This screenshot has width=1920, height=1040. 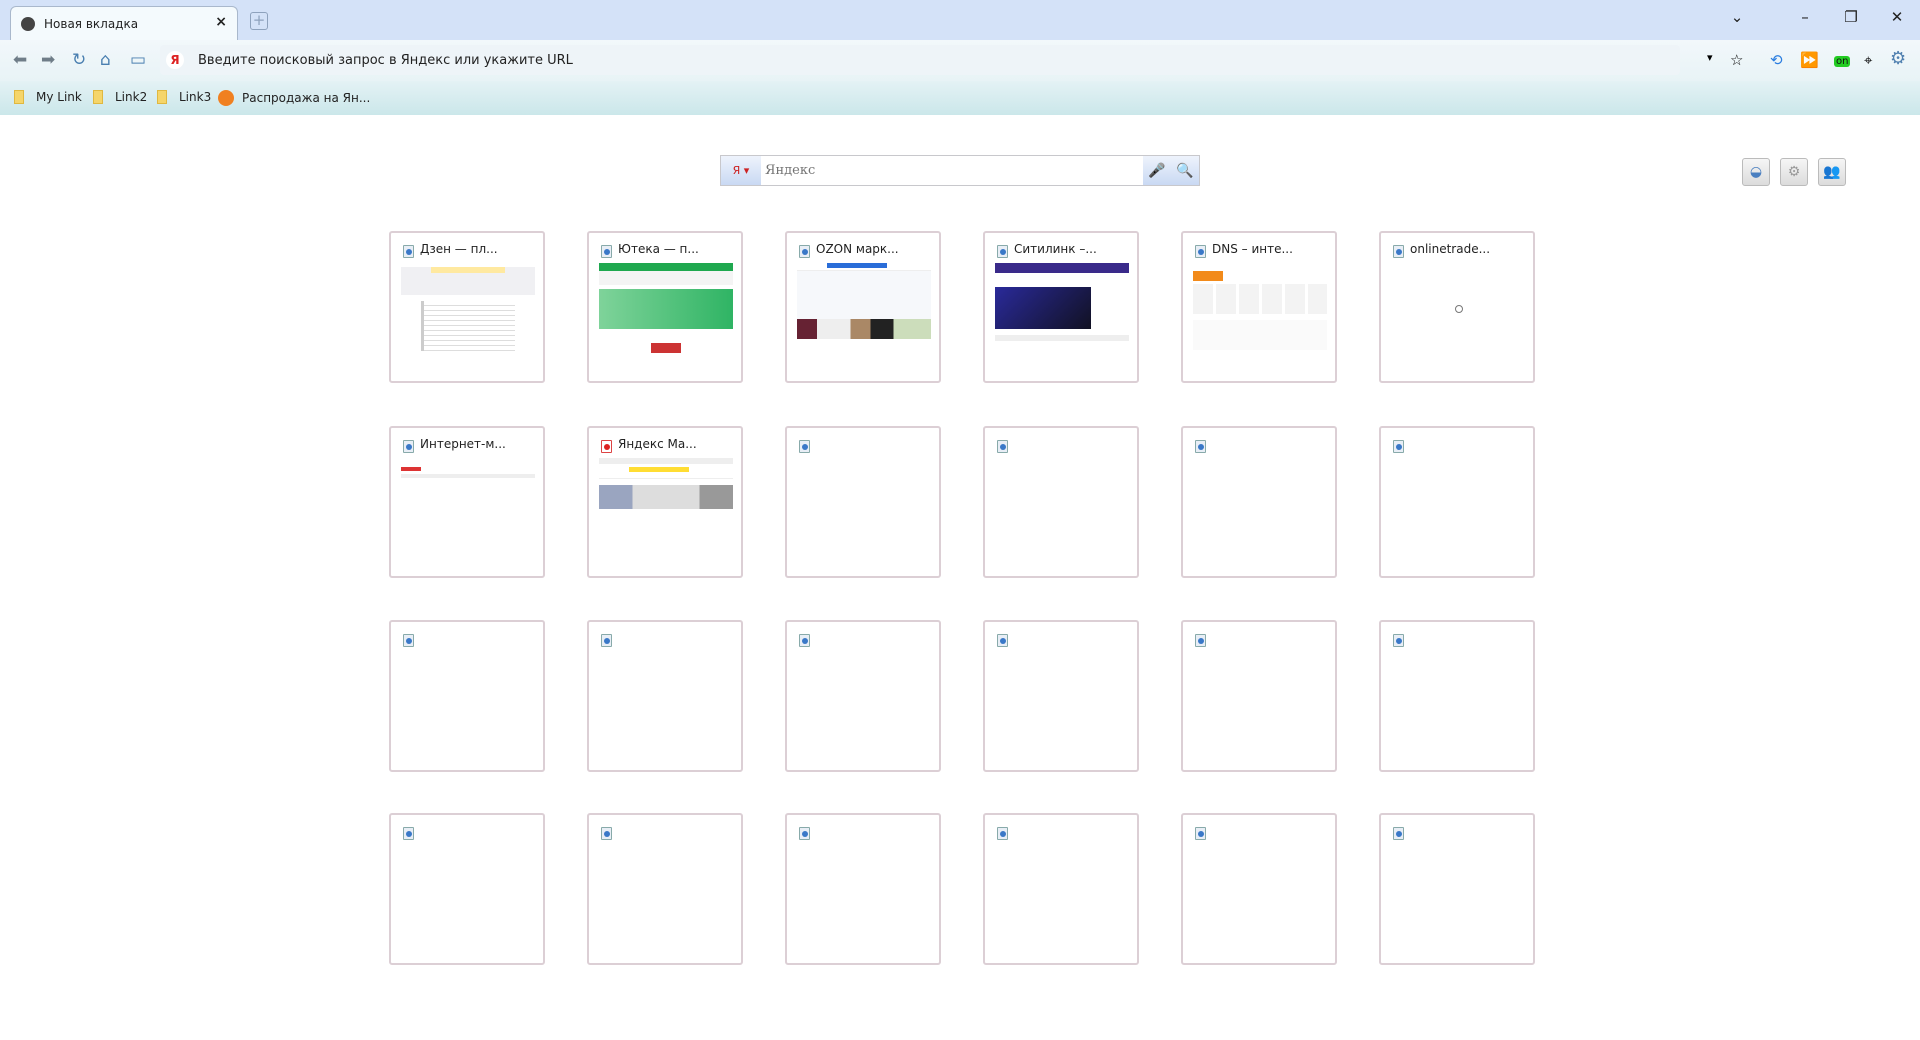 I want to click on address-dropdown-icon: ▾, so click(x=1710, y=57).